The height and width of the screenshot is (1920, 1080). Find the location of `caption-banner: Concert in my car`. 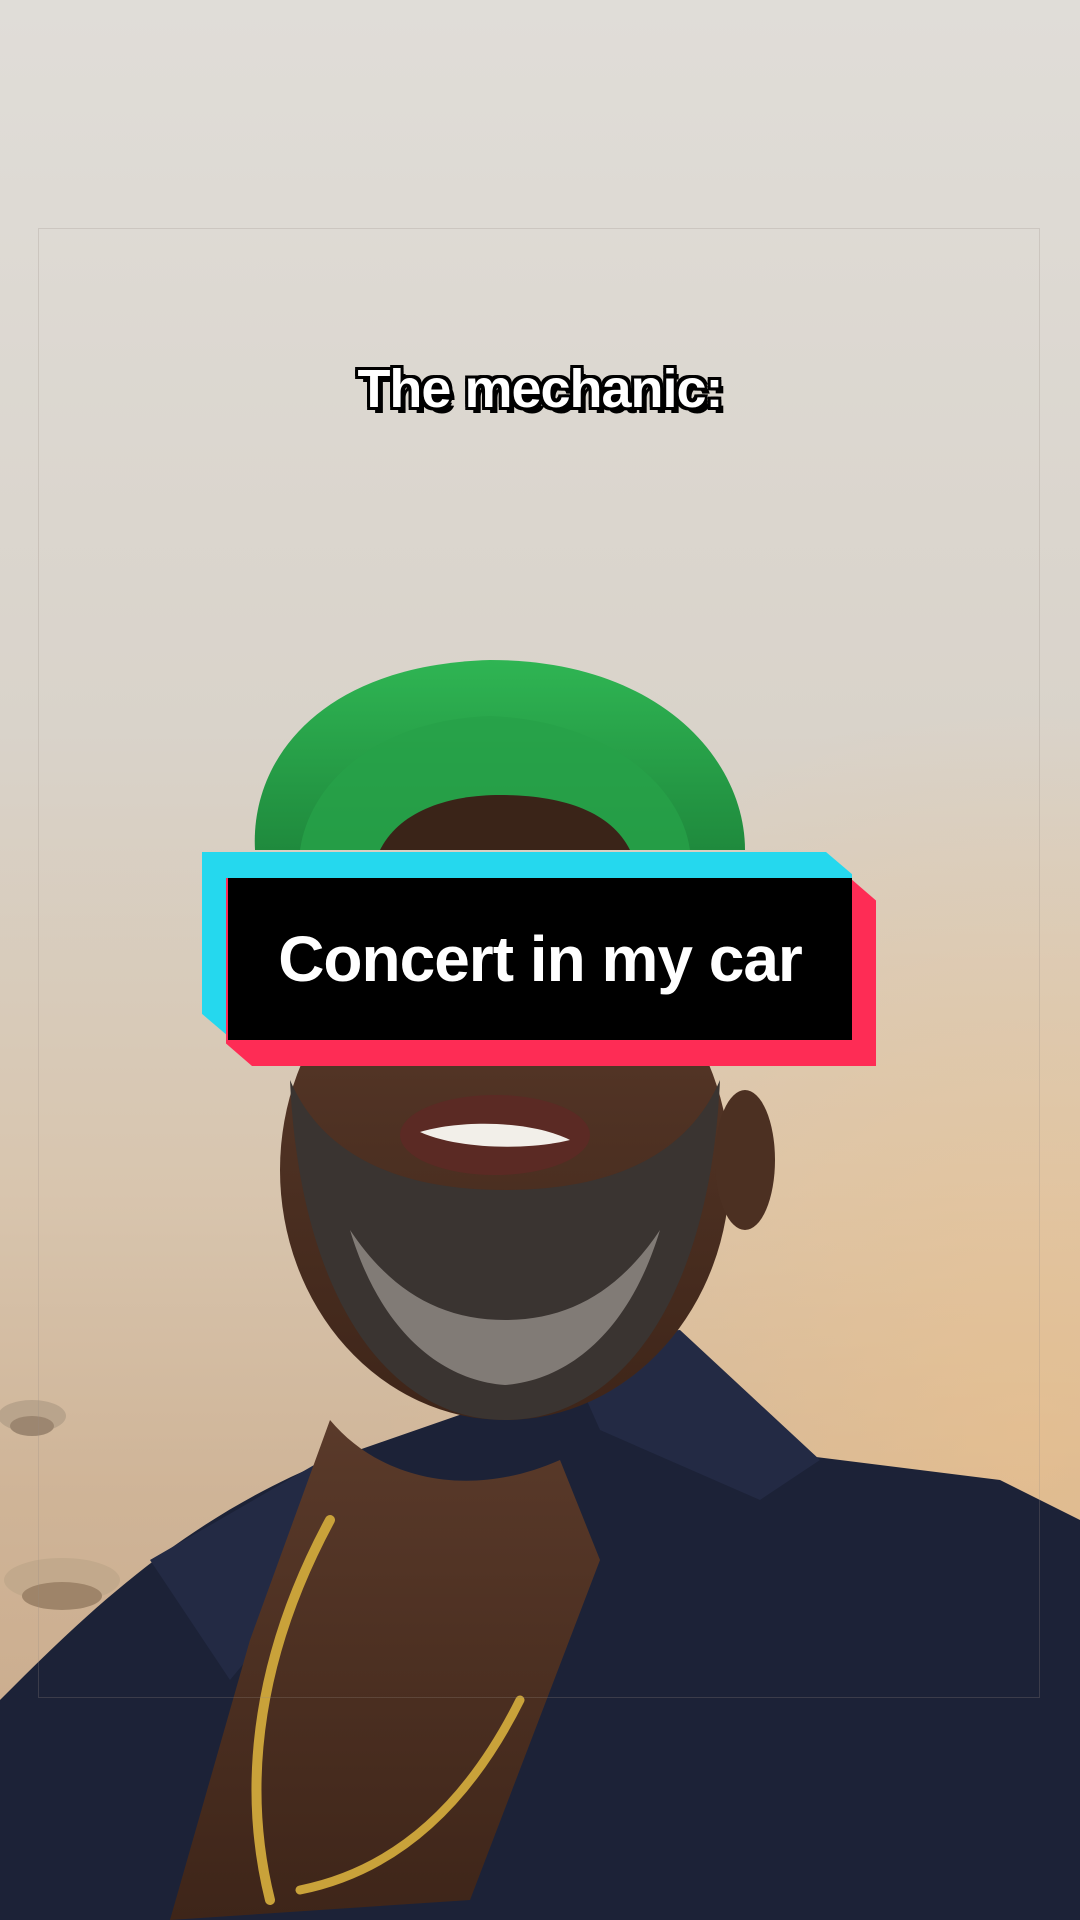

caption-banner: Concert in my car is located at coordinates (539, 959).